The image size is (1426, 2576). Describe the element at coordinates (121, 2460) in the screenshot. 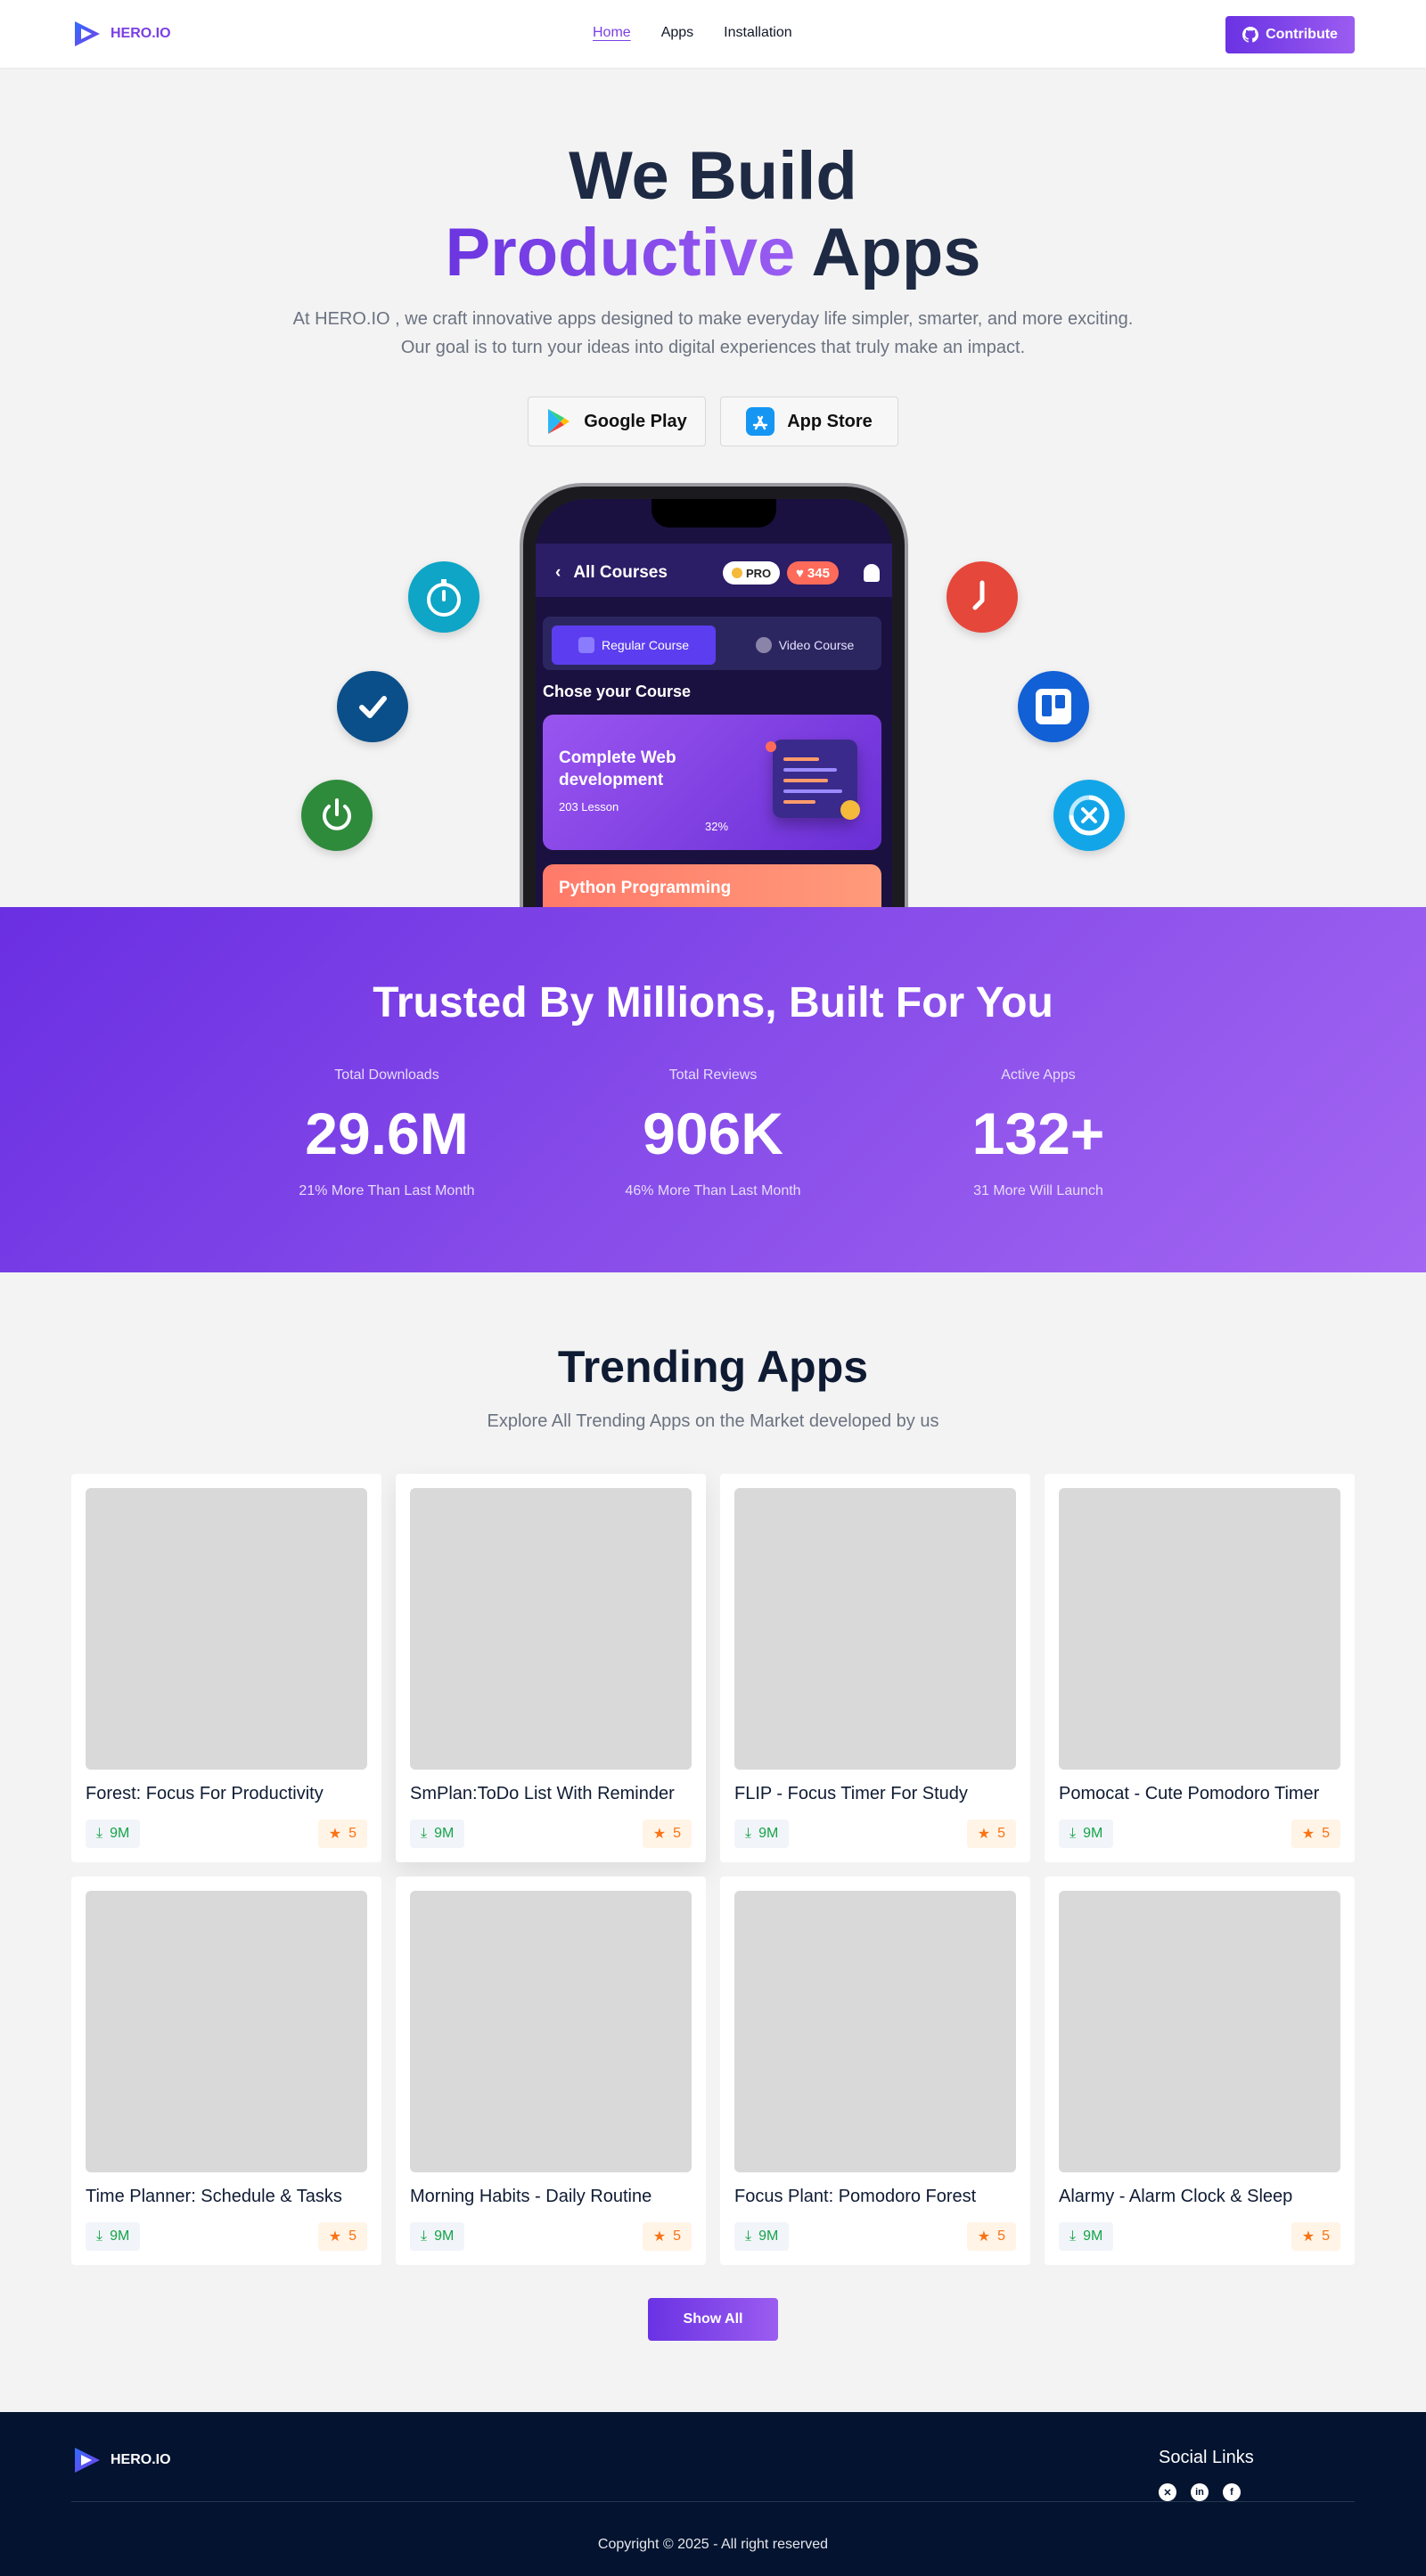

I see `footer-logo: HERO.IO` at that location.